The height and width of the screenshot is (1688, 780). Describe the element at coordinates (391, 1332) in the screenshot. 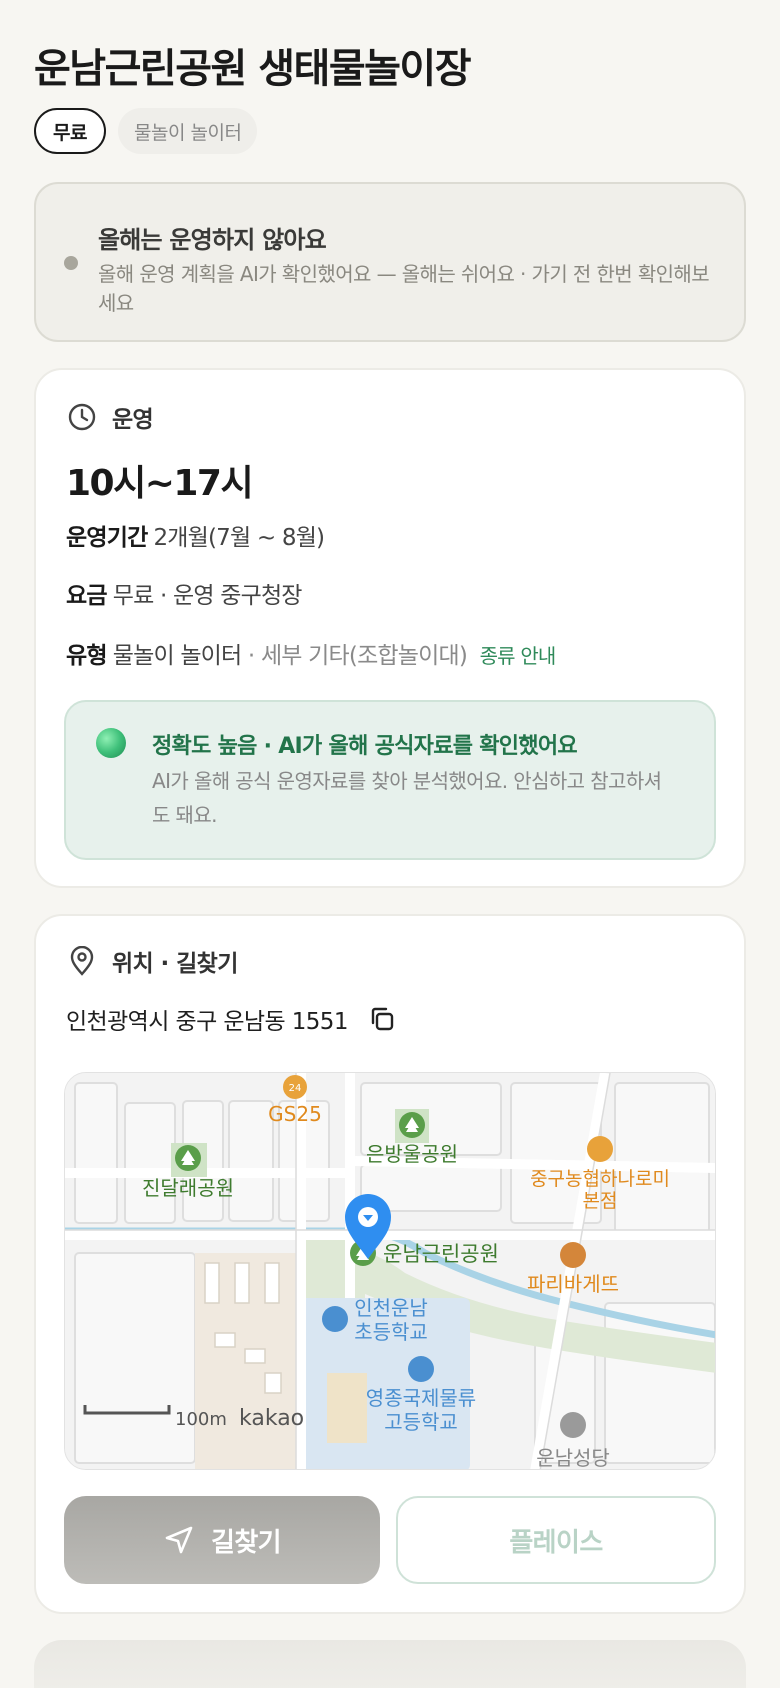

I see `map-label-school1-line2: 초등학교` at that location.